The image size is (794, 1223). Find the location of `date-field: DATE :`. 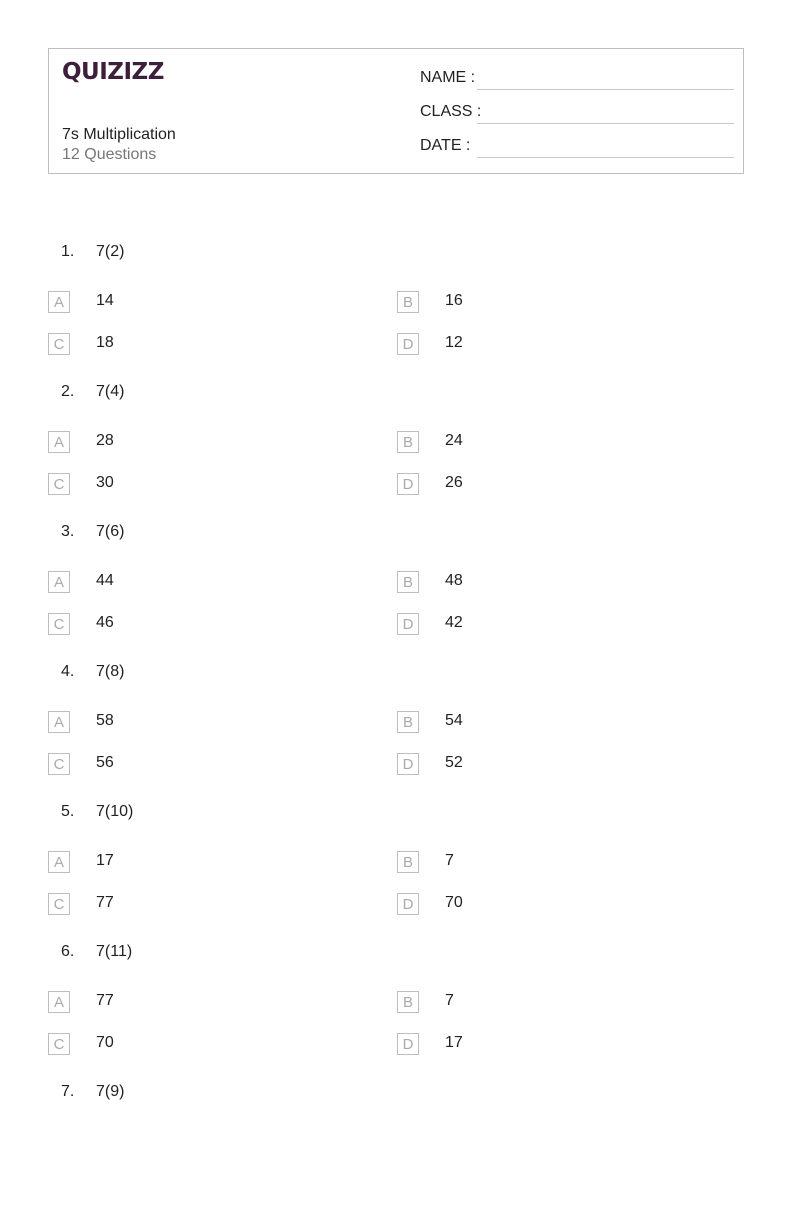

date-field: DATE : is located at coordinates (577, 149).